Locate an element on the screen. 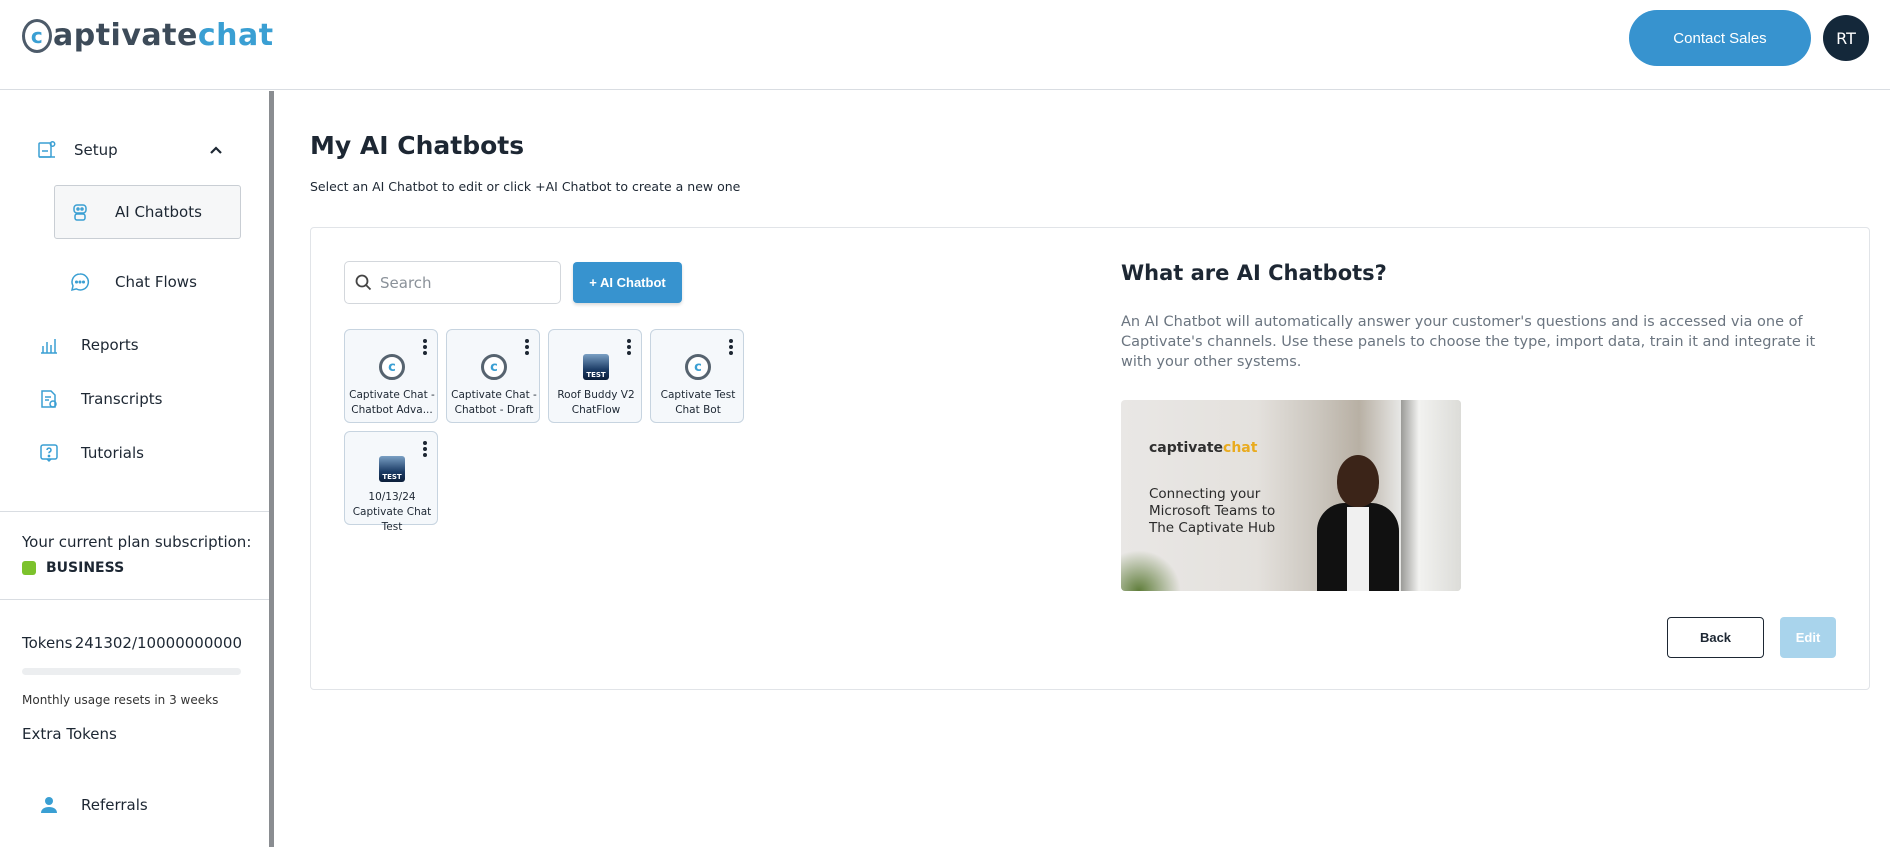 The width and height of the screenshot is (1890, 847). sidebar-item-ai-chatbots-content: AI Chatbots is located at coordinates (135, 212).